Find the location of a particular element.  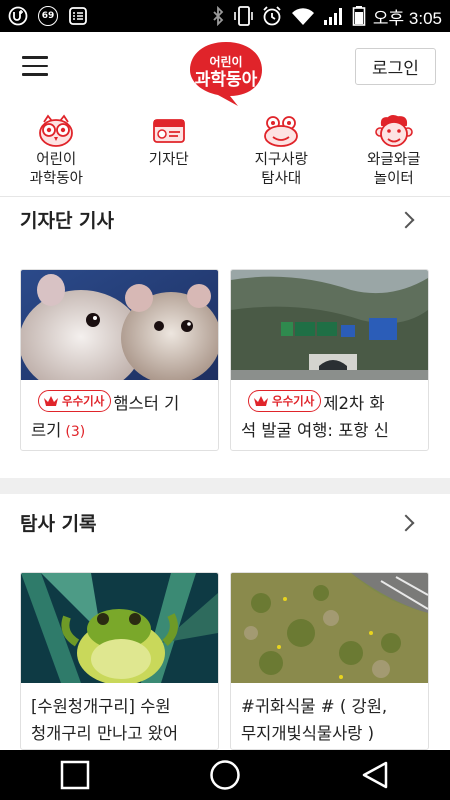

category-label: 기자단 is located at coordinates (168, 160).